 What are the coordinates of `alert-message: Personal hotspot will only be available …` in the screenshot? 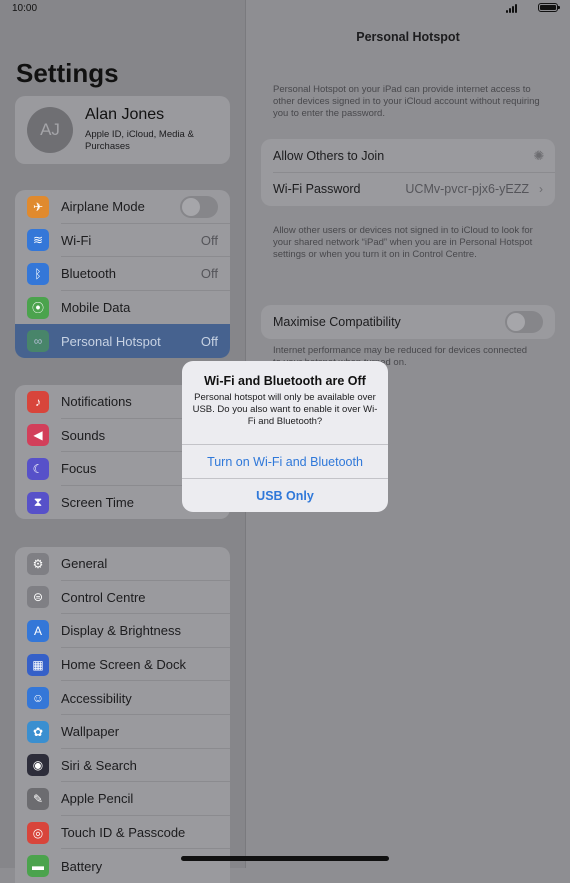 It's located at (285, 409).